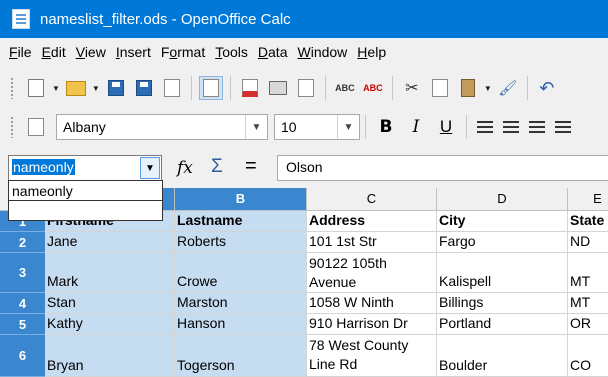 This screenshot has height=377, width=608. I want to click on function-wizard-icon: fx, so click(185, 168).